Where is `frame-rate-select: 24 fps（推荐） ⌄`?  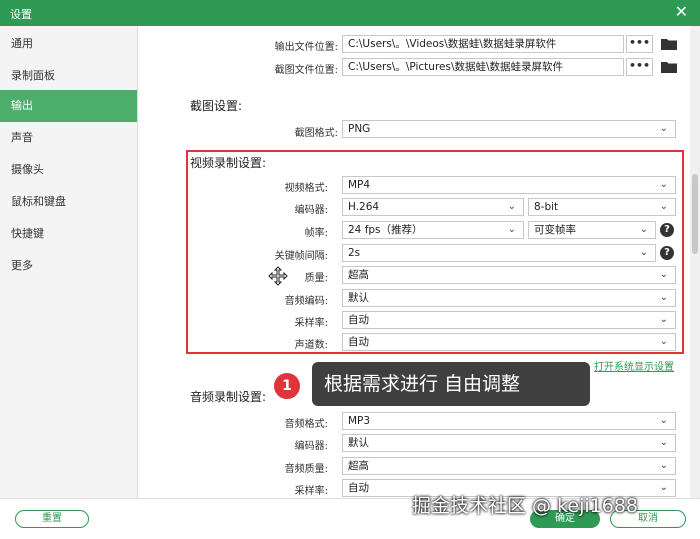
frame-rate-select: 24 fps（推荐） ⌄ is located at coordinates (433, 230).